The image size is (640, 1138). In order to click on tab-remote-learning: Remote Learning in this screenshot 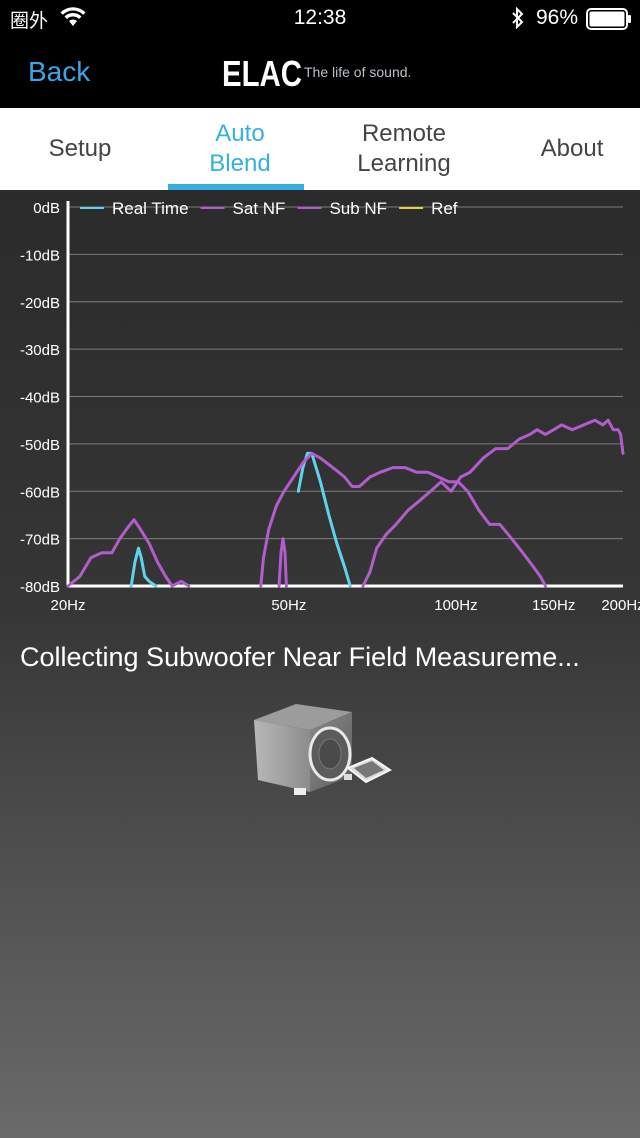, I will do `click(404, 149)`.